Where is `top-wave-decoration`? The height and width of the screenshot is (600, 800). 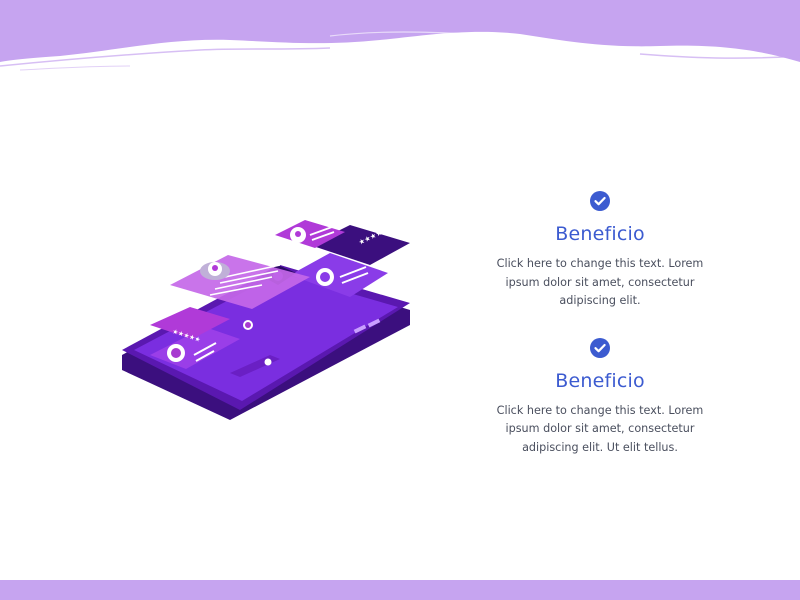
top-wave-decoration is located at coordinates (400, 35).